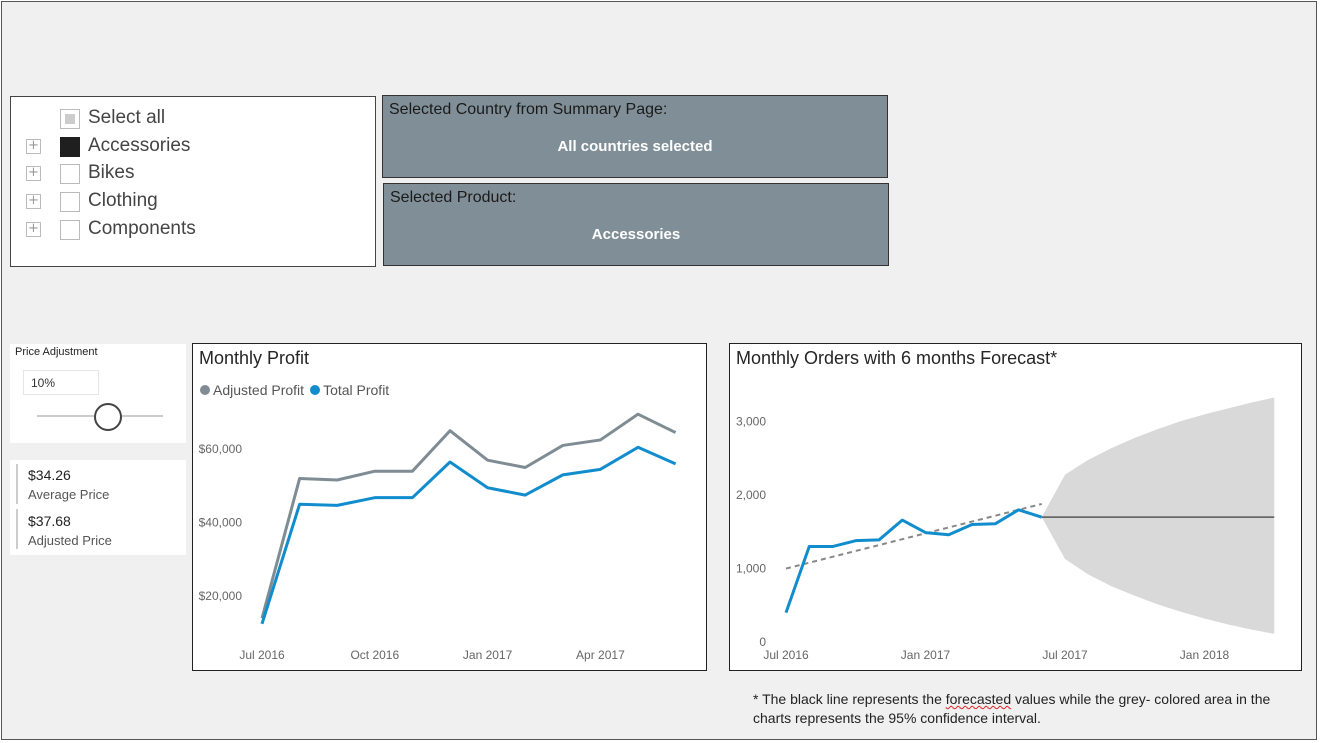 This screenshot has width=1320, height=743. What do you see at coordinates (69, 494) in the screenshot?
I see `average-price-label: Average Price` at bounding box center [69, 494].